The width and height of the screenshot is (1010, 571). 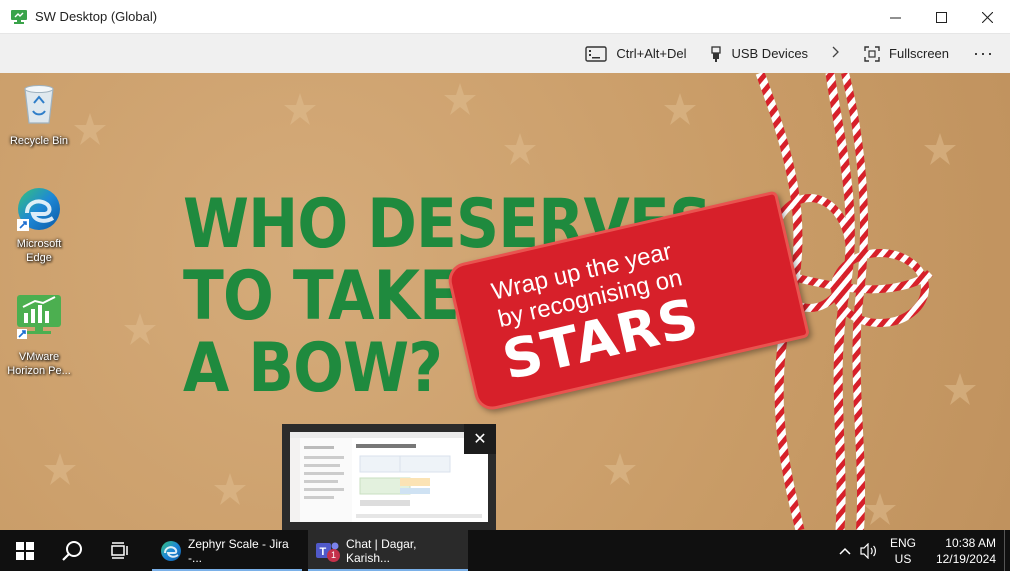 I want to click on region-label: US, so click(x=903, y=558).